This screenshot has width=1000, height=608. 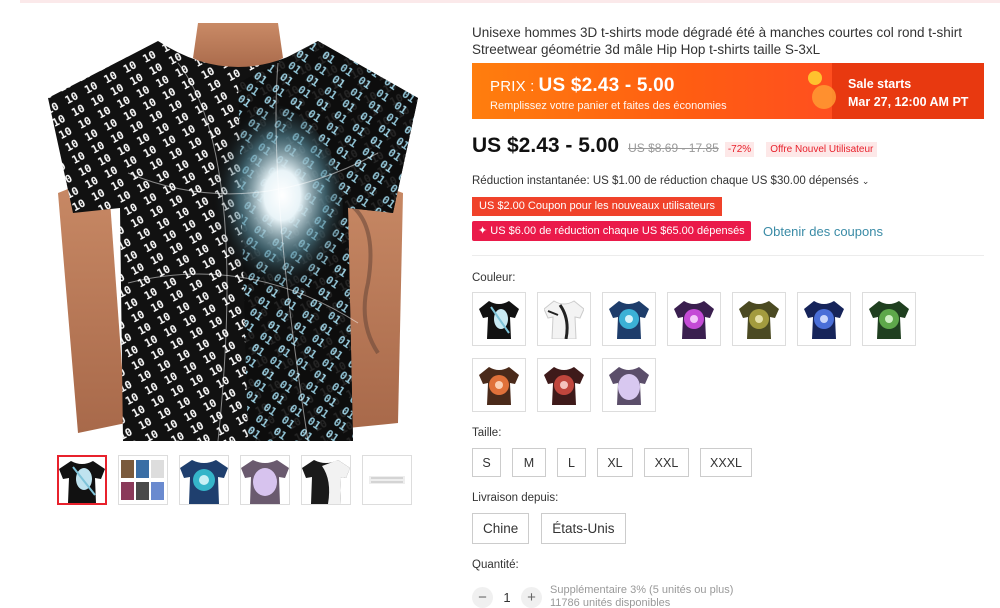 What do you see at coordinates (546, 145) in the screenshot?
I see `current-price: US $2.43 - 5.00` at bounding box center [546, 145].